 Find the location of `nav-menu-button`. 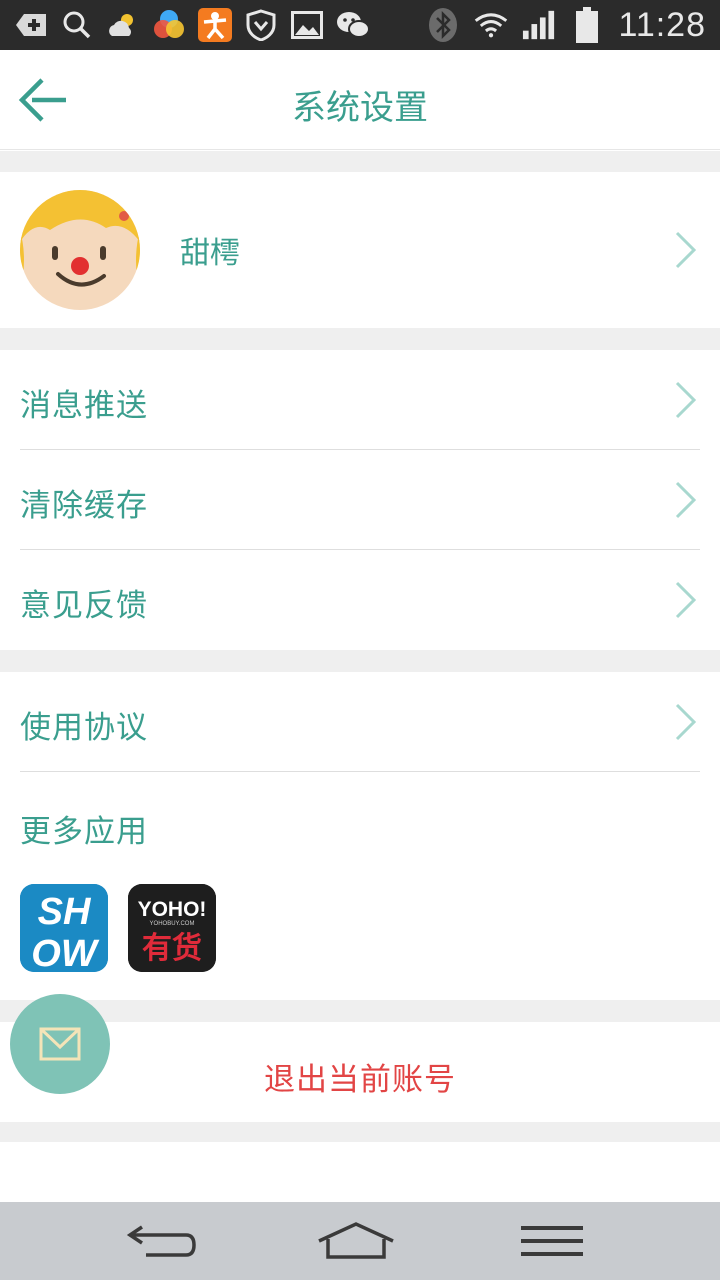

nav-menu-button is located at coordinates (552, 1241).